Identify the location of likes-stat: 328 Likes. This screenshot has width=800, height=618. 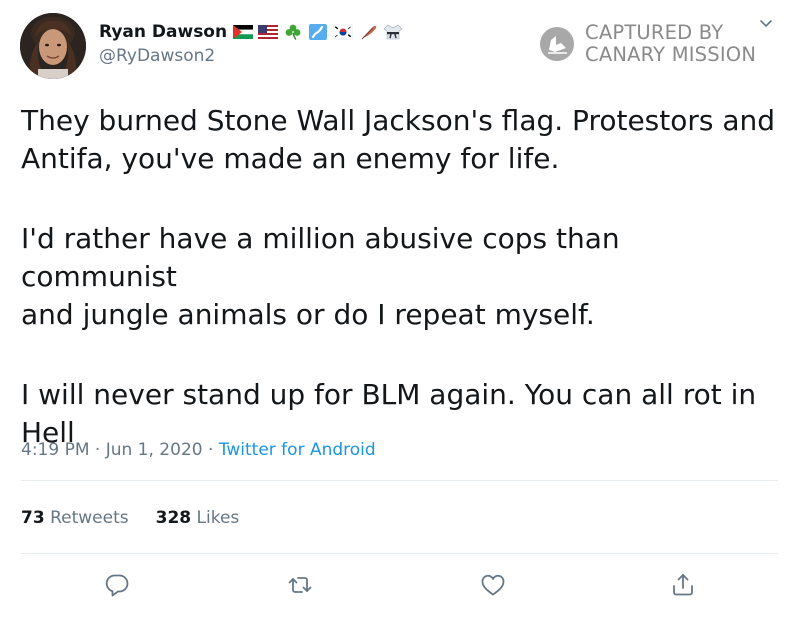
(198, 518).